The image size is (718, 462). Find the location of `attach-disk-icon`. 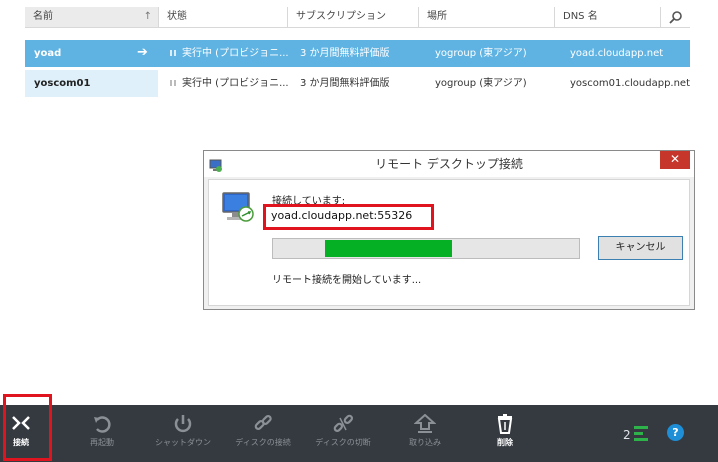

attach-disk-icon is located at coordinates (263, 422).